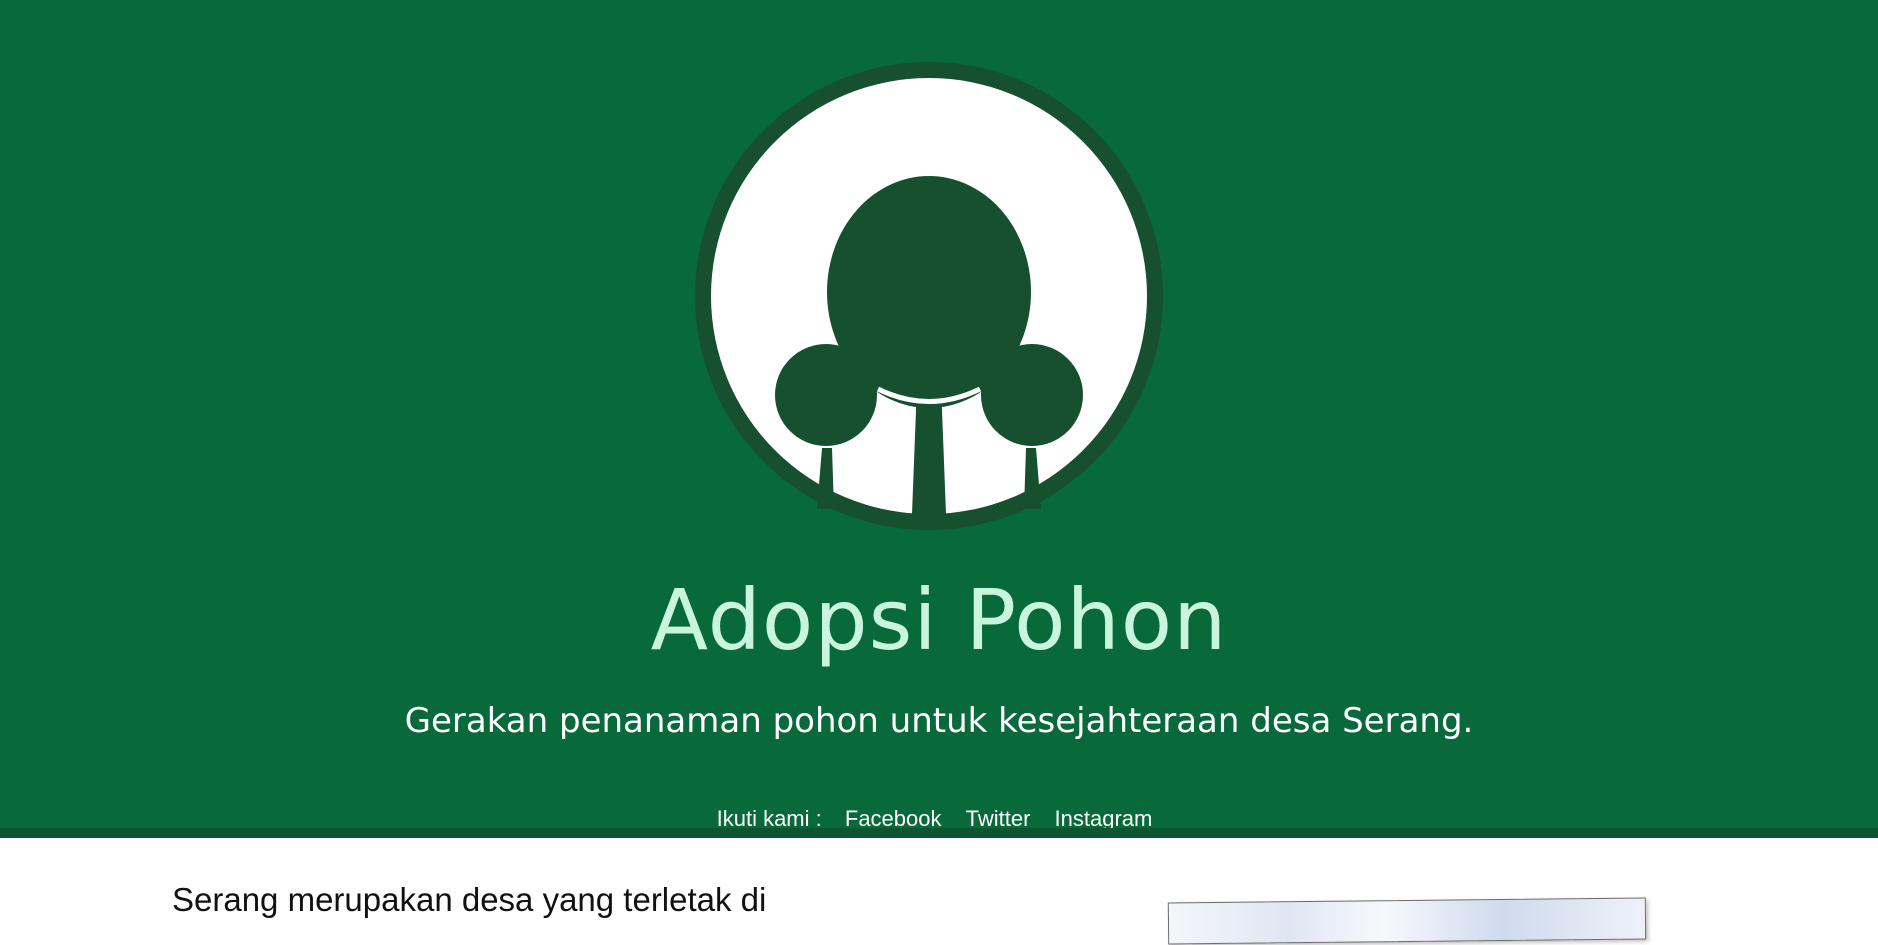 The height and width of the screenshot is (945, 1878). I want to click on site-title: Adopsi Pohon, so click(939, 620).